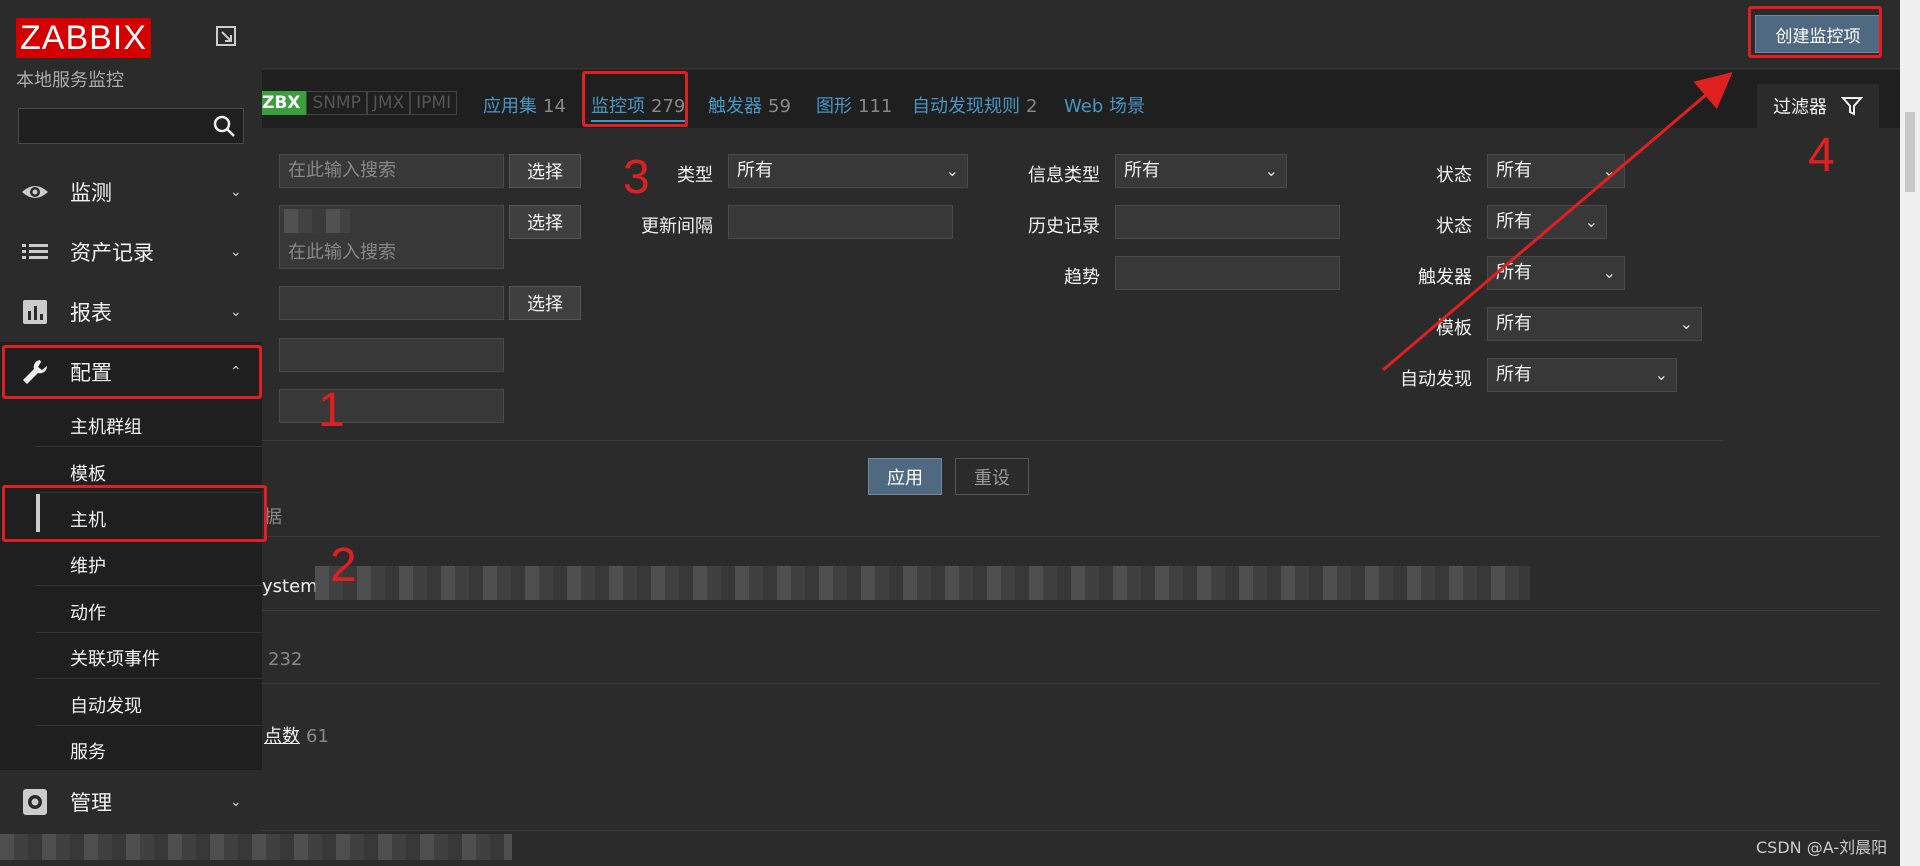 The height and width of the screenshot is (866, 1920). Describe the element at coordinates (1557, 222) in the screenshot. I see `annotation-arrow` at that location.